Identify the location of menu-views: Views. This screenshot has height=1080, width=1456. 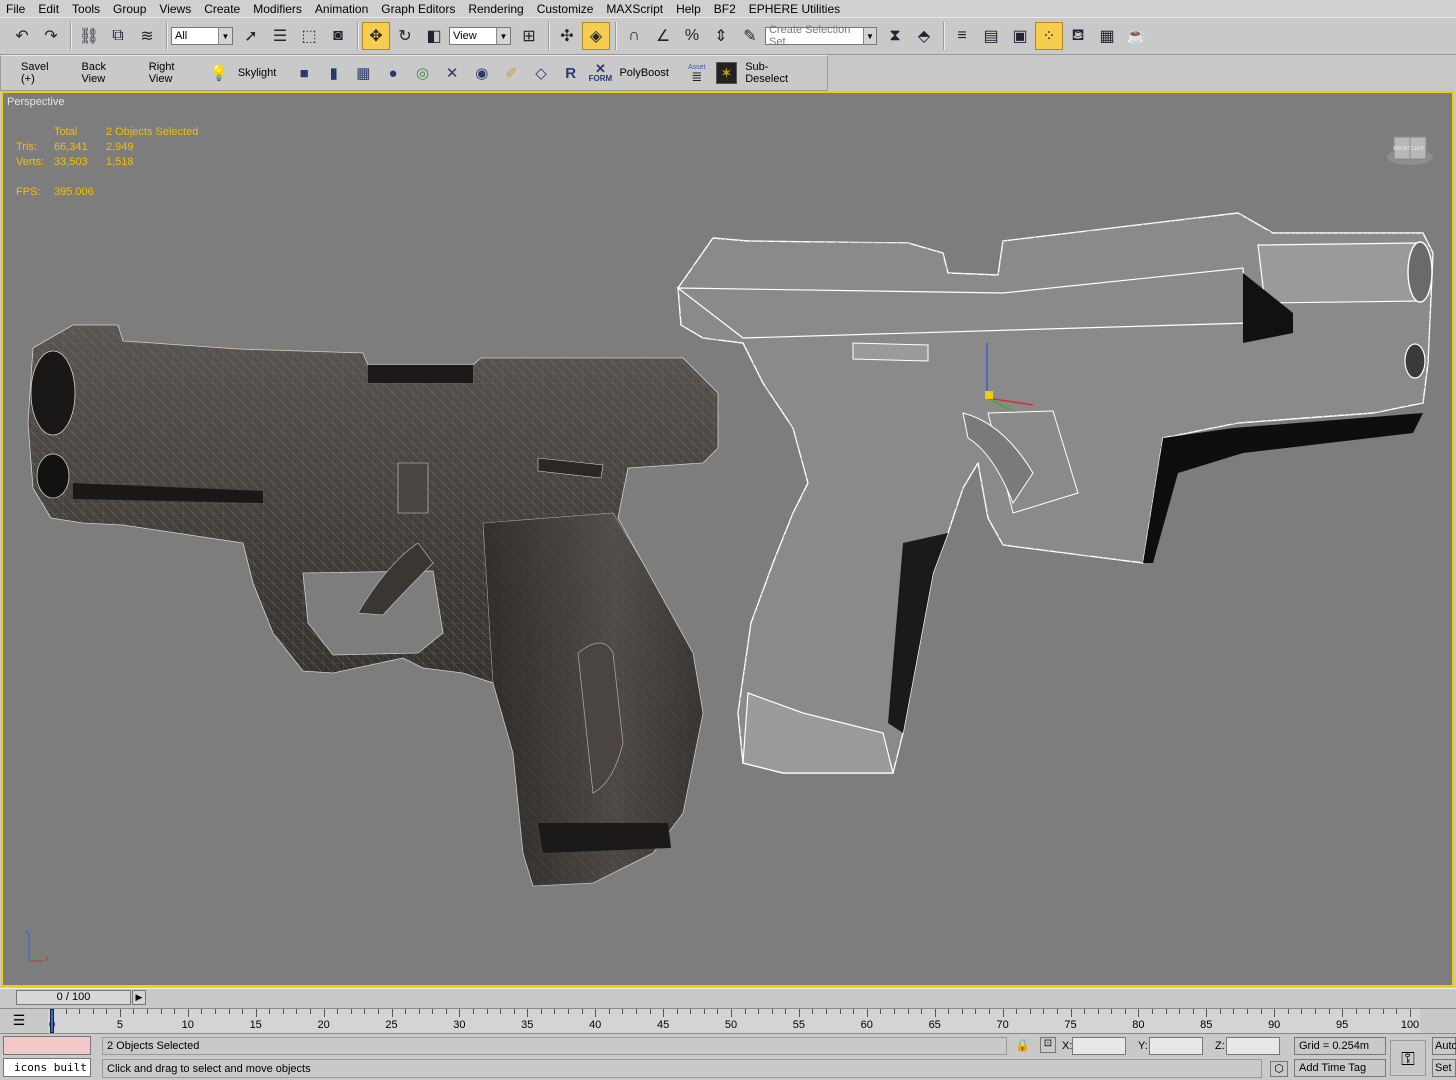
(175, 9).